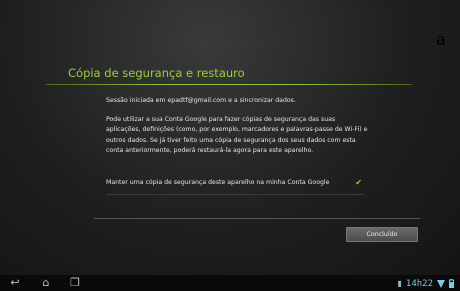 The height and width of the screenshot is (291, 460). What do you see at coordinates (382, 234) in the screenshot?
I see `done-button: Concluído` at bounding box center [382, 234].